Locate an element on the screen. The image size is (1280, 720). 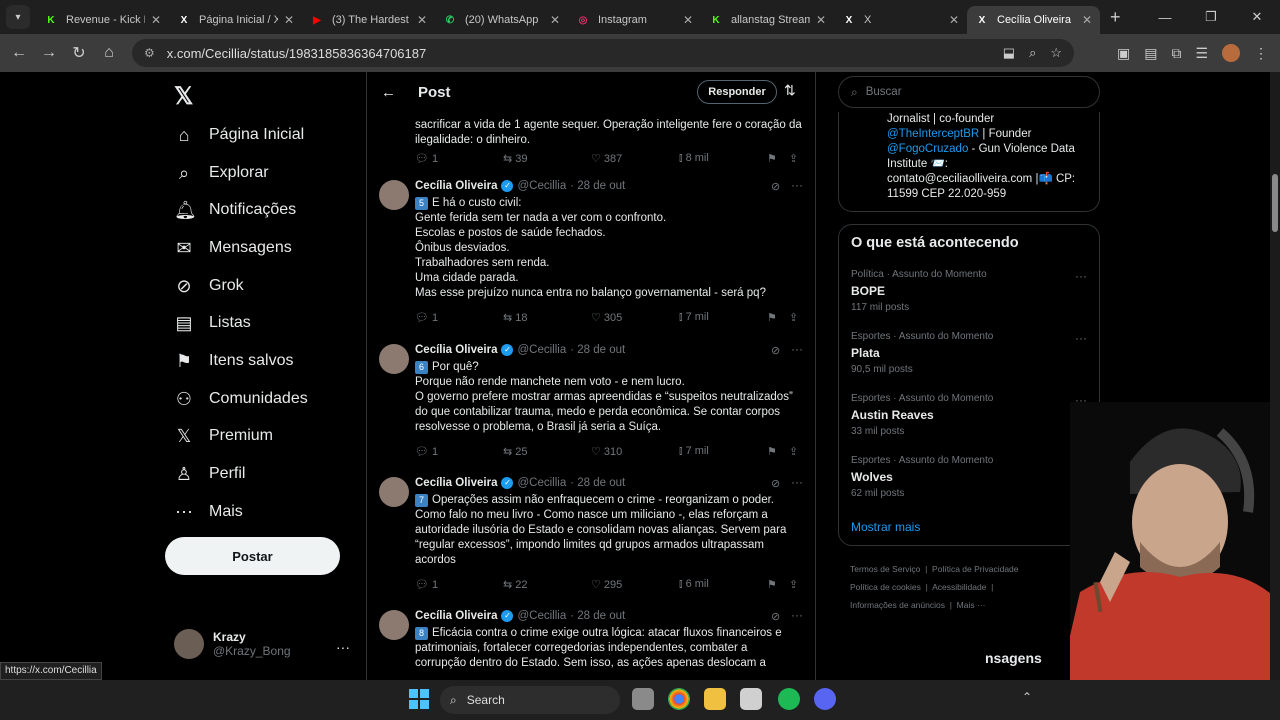
like-action: ♡ 295 is located at coordinates (606, 584).